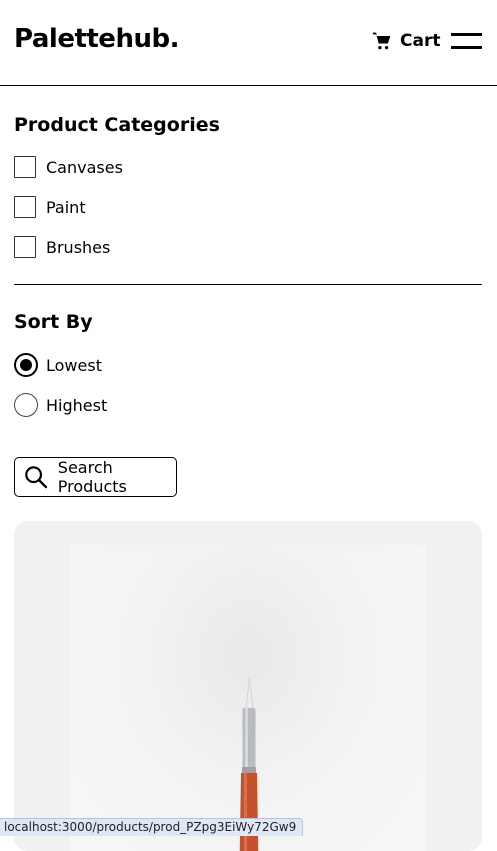  What do you see at coordinates (77, 405) in the screenshot?
I see `sort-label: Highest` at bounding box center [77, 405].